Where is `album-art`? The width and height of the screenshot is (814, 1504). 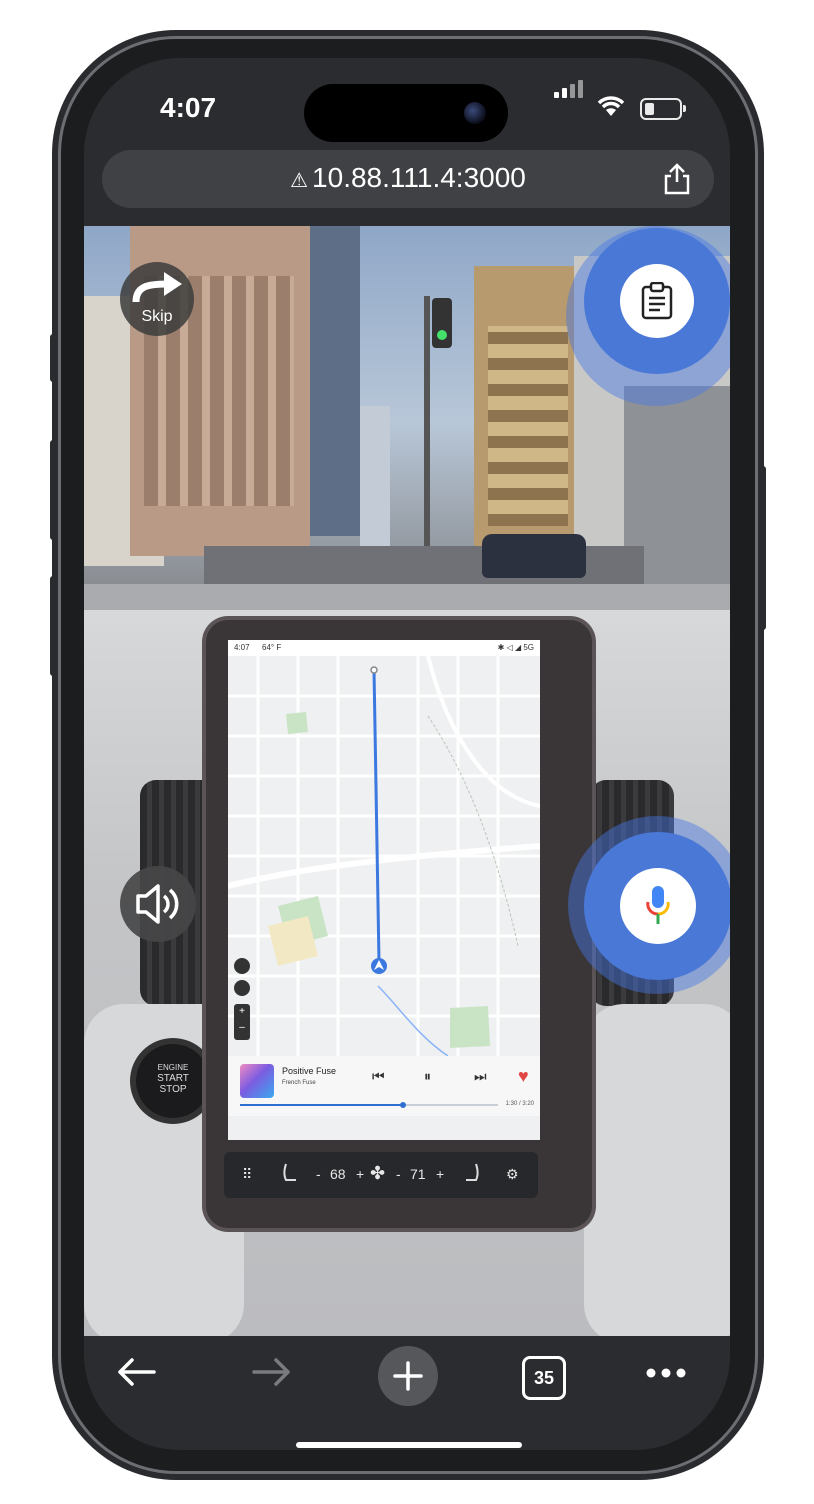 album-art is located at coordinates (257, 1081).